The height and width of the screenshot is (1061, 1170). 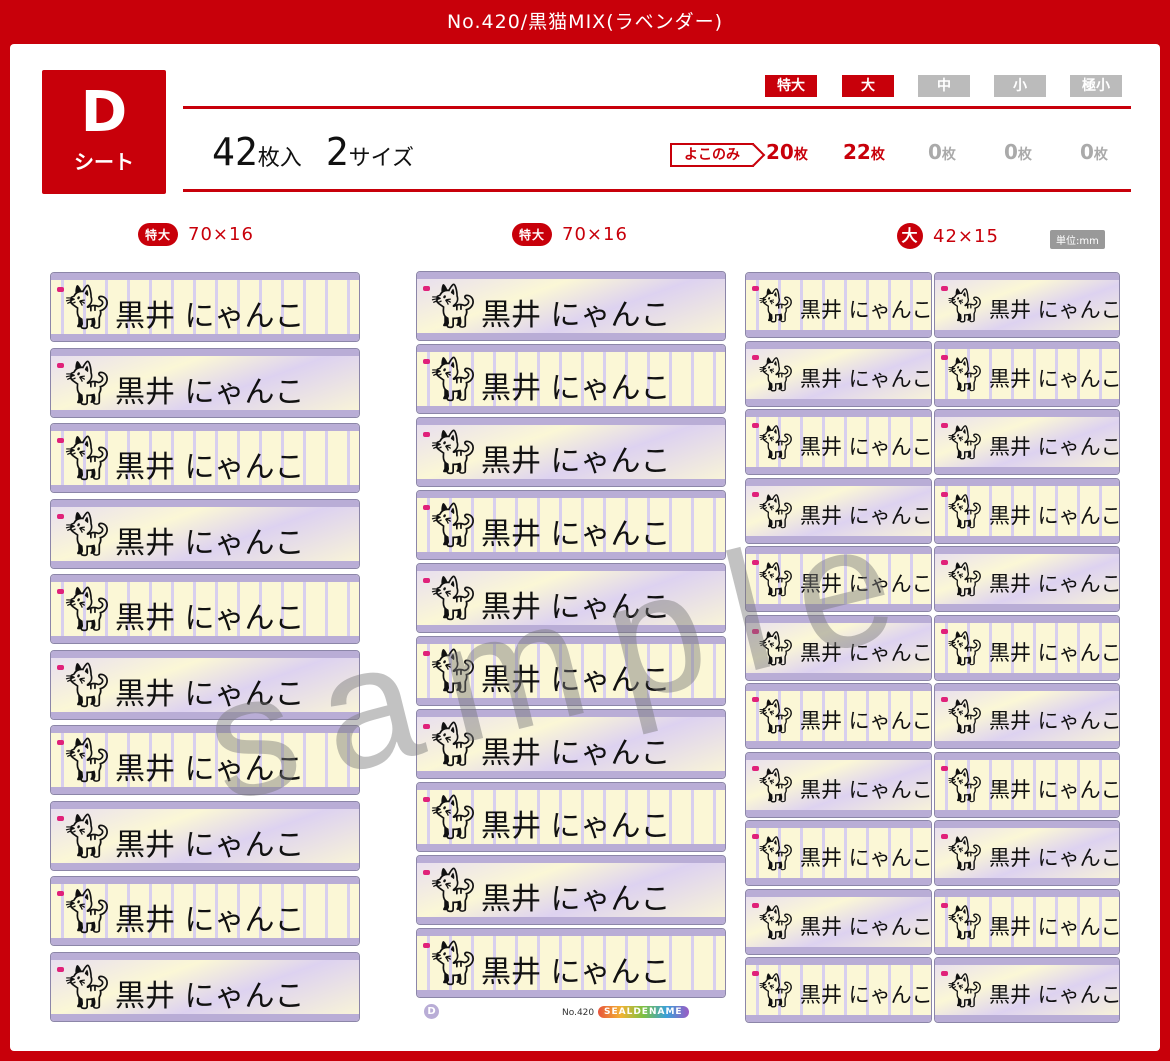 What do you see at coordinates (1096, 86) in the screenshot?
I see `size-tab-4: 極小` at bounding box center [1096, 86].